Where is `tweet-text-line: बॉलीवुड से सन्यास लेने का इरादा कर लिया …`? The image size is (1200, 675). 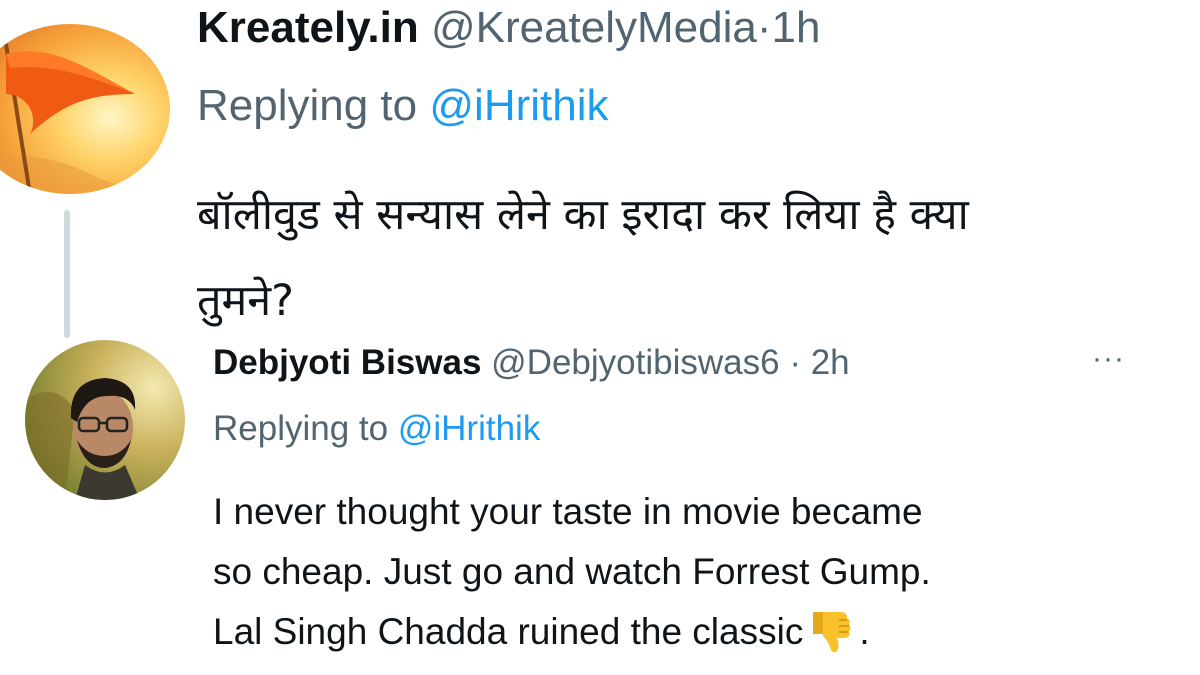 tweet-text-line: बॉलीवुड से सन्यास लेने का इरादा कर लिया … is located at coordinates (583, 215).